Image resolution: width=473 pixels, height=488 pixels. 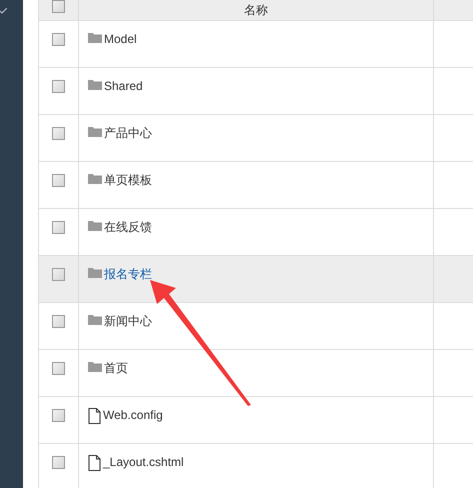 What do you see at coordinates (128, 274) in the screenshot?
I see `file-name: 报名专栏` at bounding box center [128, 274].